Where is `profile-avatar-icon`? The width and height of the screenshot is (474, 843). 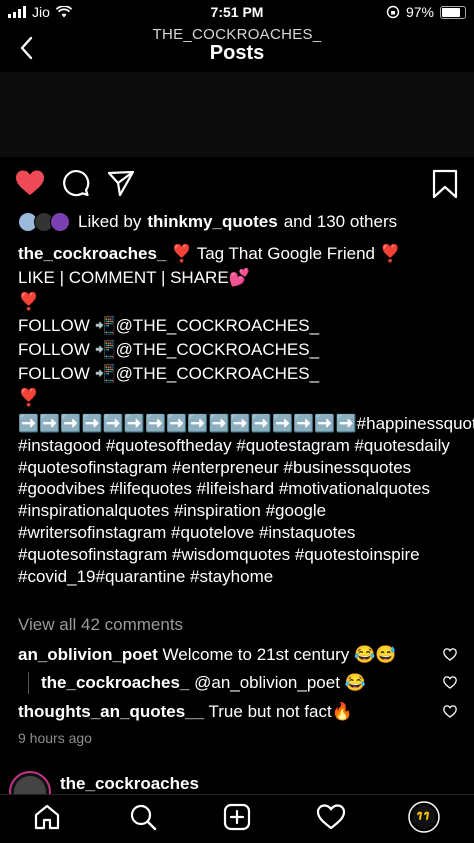 profile-avatar-icon is located at coordinates (424, 817).